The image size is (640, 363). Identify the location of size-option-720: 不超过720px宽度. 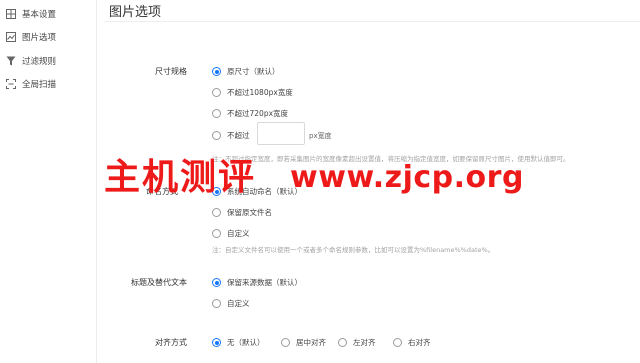
(250, 113).